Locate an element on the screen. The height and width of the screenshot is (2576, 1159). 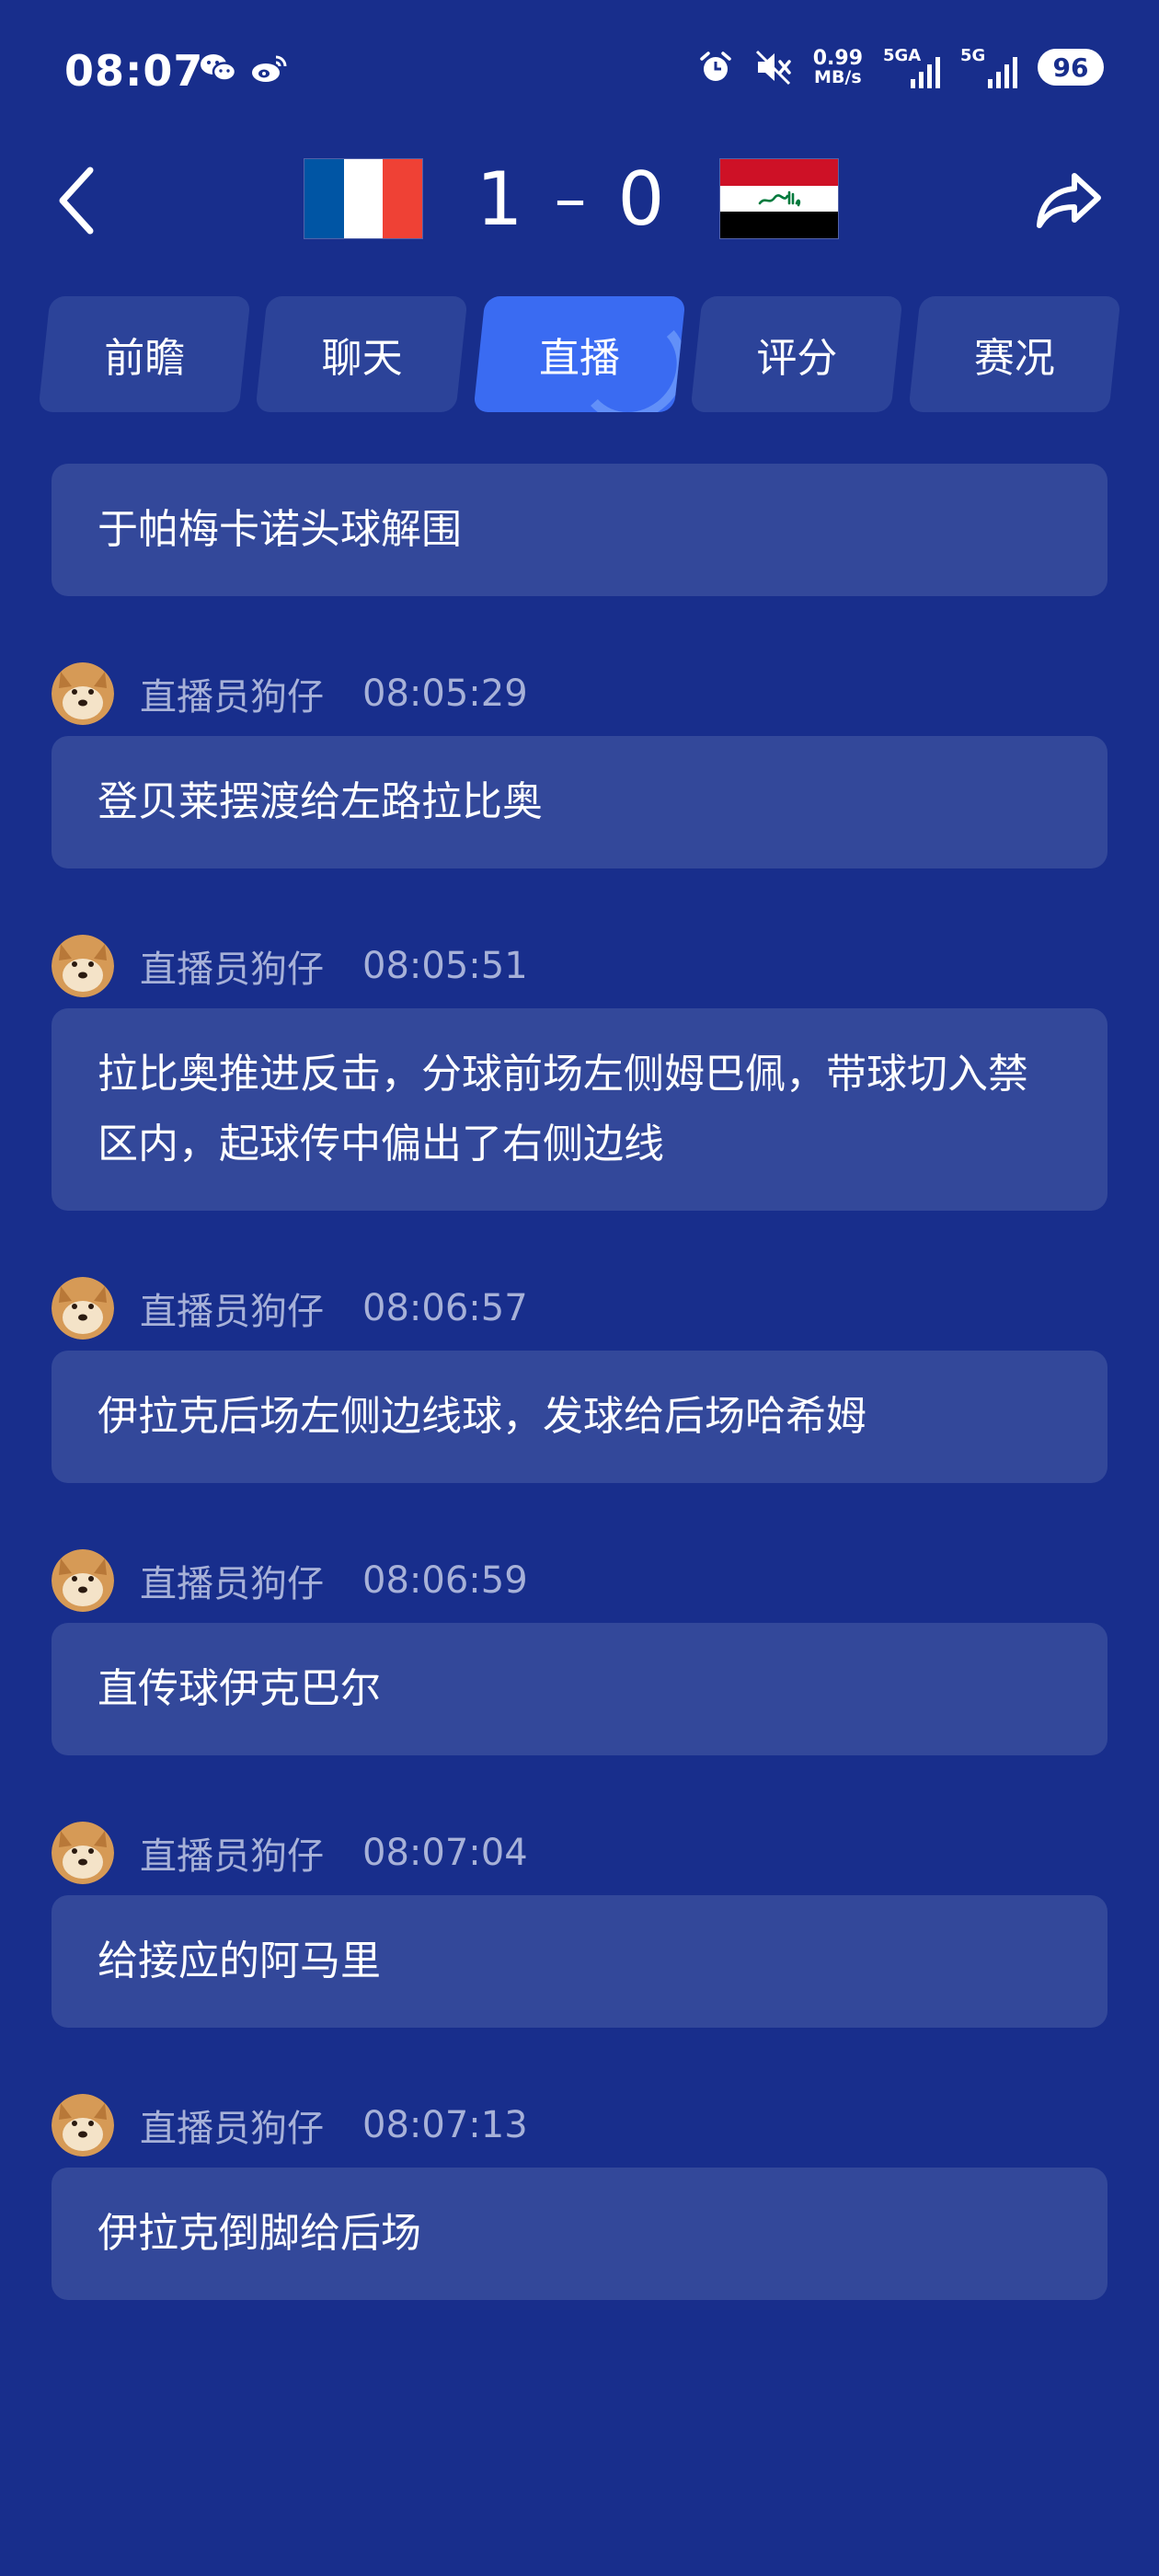
commentary-bubble: 伊拉克后场左侧边线球，发球给后场哈希姆 is located at coordinates (579, 1417).